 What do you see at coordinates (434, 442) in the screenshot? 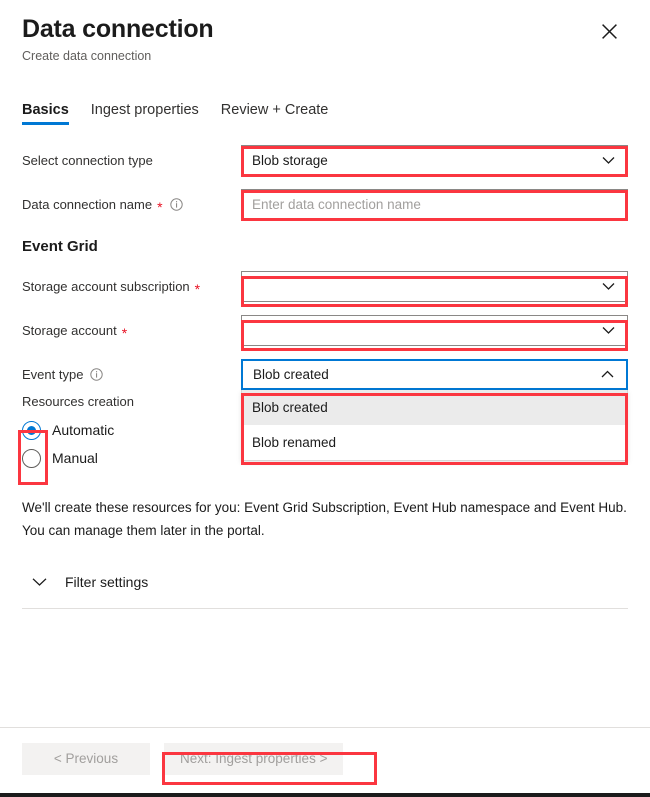
I see `event-type-option-blob-renamed: Blob renamed` at bounding box center [434, 442].